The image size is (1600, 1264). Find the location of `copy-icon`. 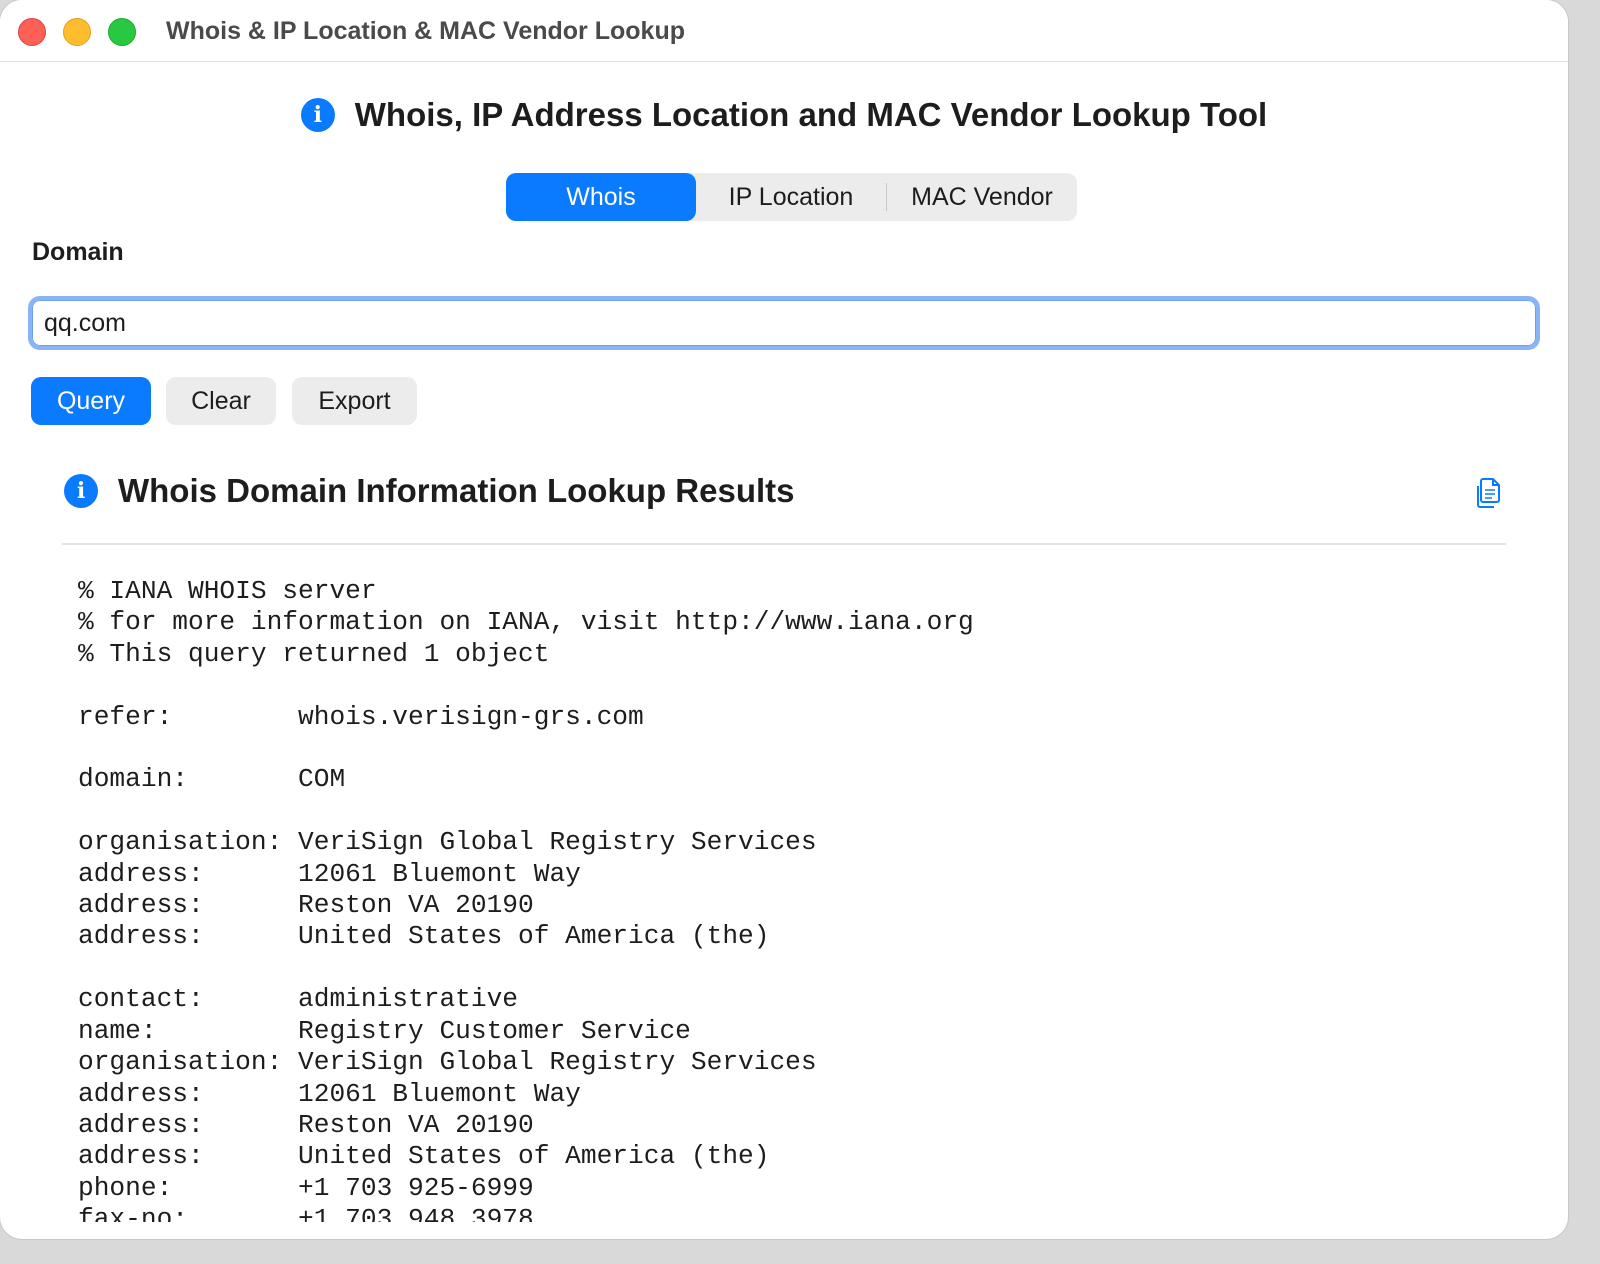

copy-icon is located at coordinates (1489, 493).